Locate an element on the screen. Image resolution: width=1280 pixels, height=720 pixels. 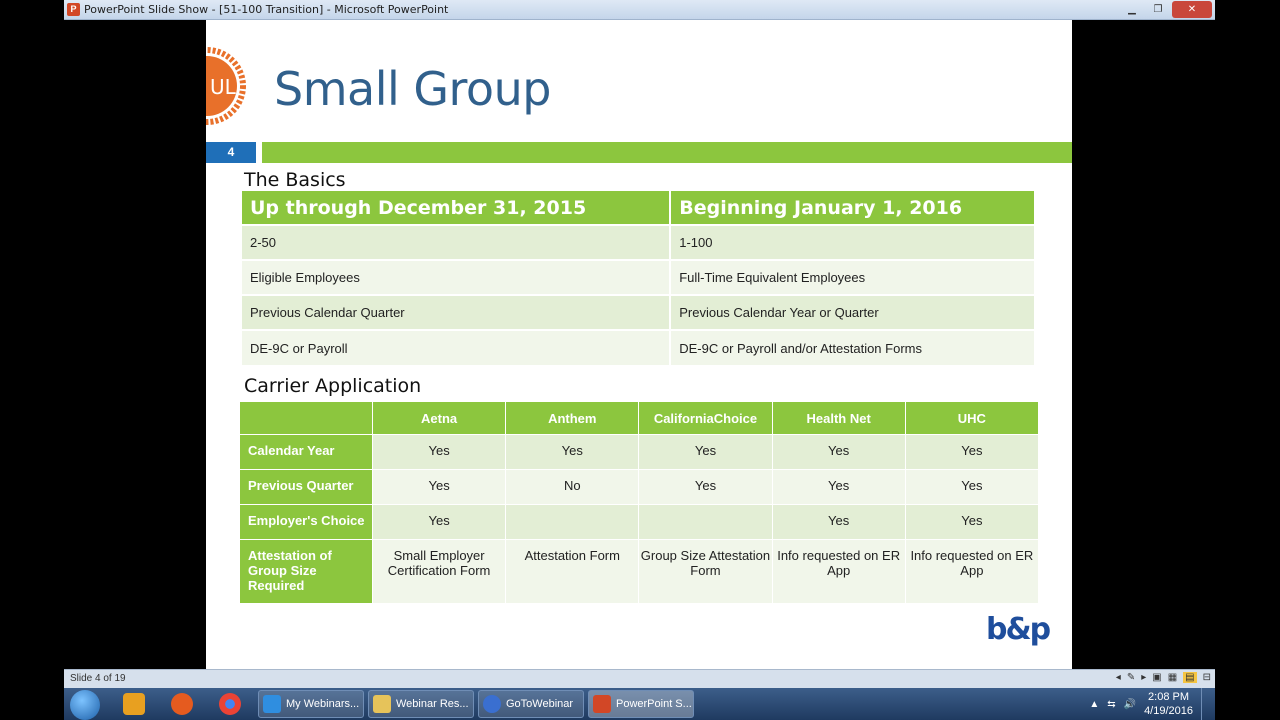
show-hidden-icons: ▲ is located at coordinates (1094, 704).